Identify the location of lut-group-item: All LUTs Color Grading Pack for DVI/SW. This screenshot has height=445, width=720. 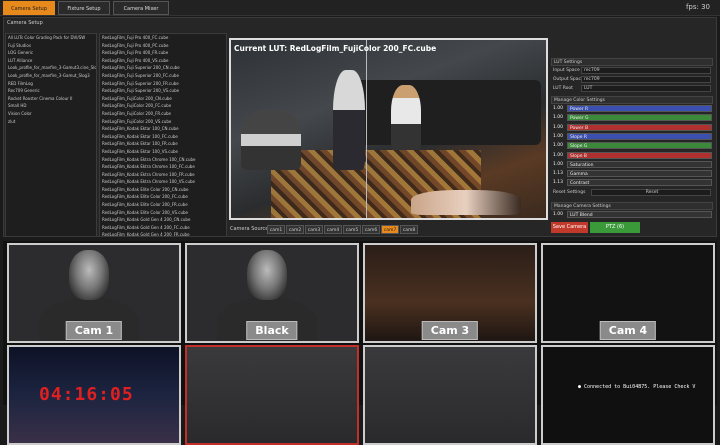
(51, 38).